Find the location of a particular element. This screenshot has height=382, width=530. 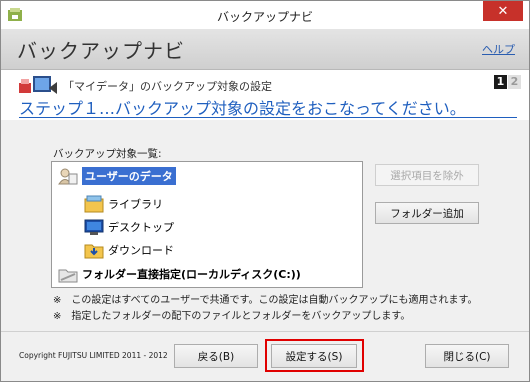

window-close-button: ✕ is located at coordinates (503, 11).